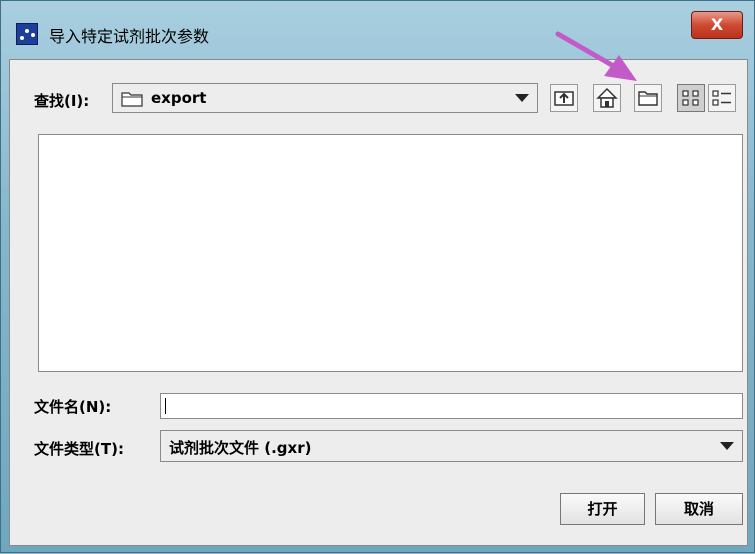 The image size is (755, 554). Describe the element at coordinates (179, 98) in the screenshot. I see `lookin-value: export` at that location.